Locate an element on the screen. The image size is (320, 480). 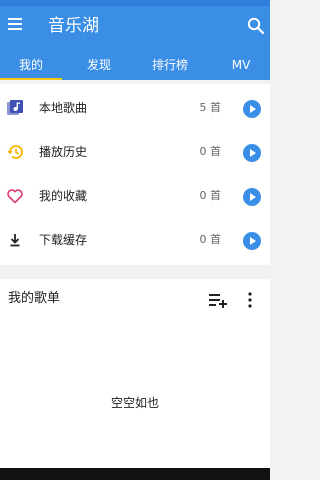
tab-mv: MV is located at coordinates (241, 66).